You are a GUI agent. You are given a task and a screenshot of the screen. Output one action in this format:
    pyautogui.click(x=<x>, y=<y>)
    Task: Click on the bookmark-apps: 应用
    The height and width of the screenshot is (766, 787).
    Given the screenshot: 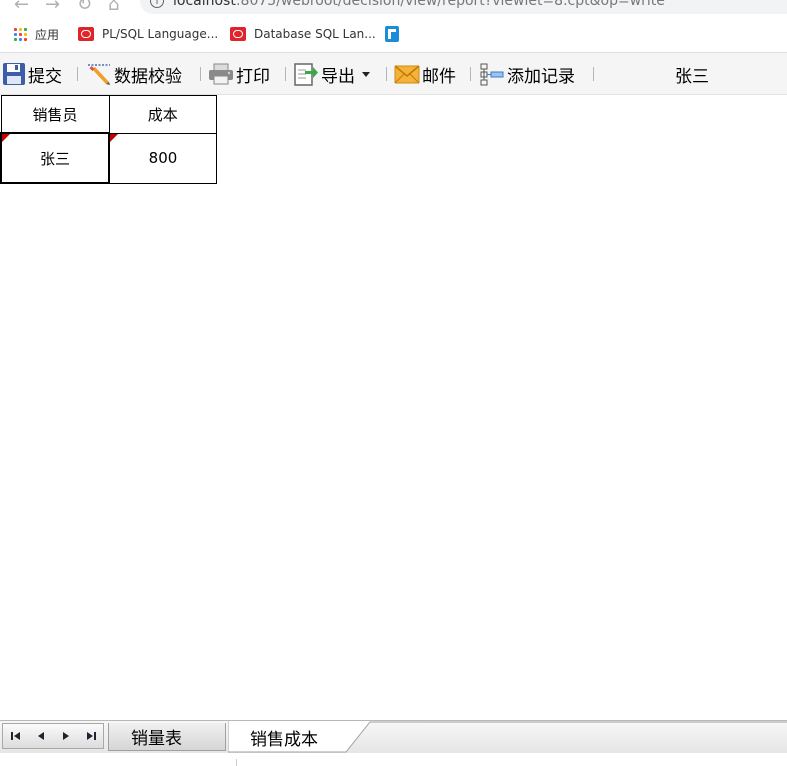 What is the action you would take?
    pyautogui.click(x=36, y=34)
    